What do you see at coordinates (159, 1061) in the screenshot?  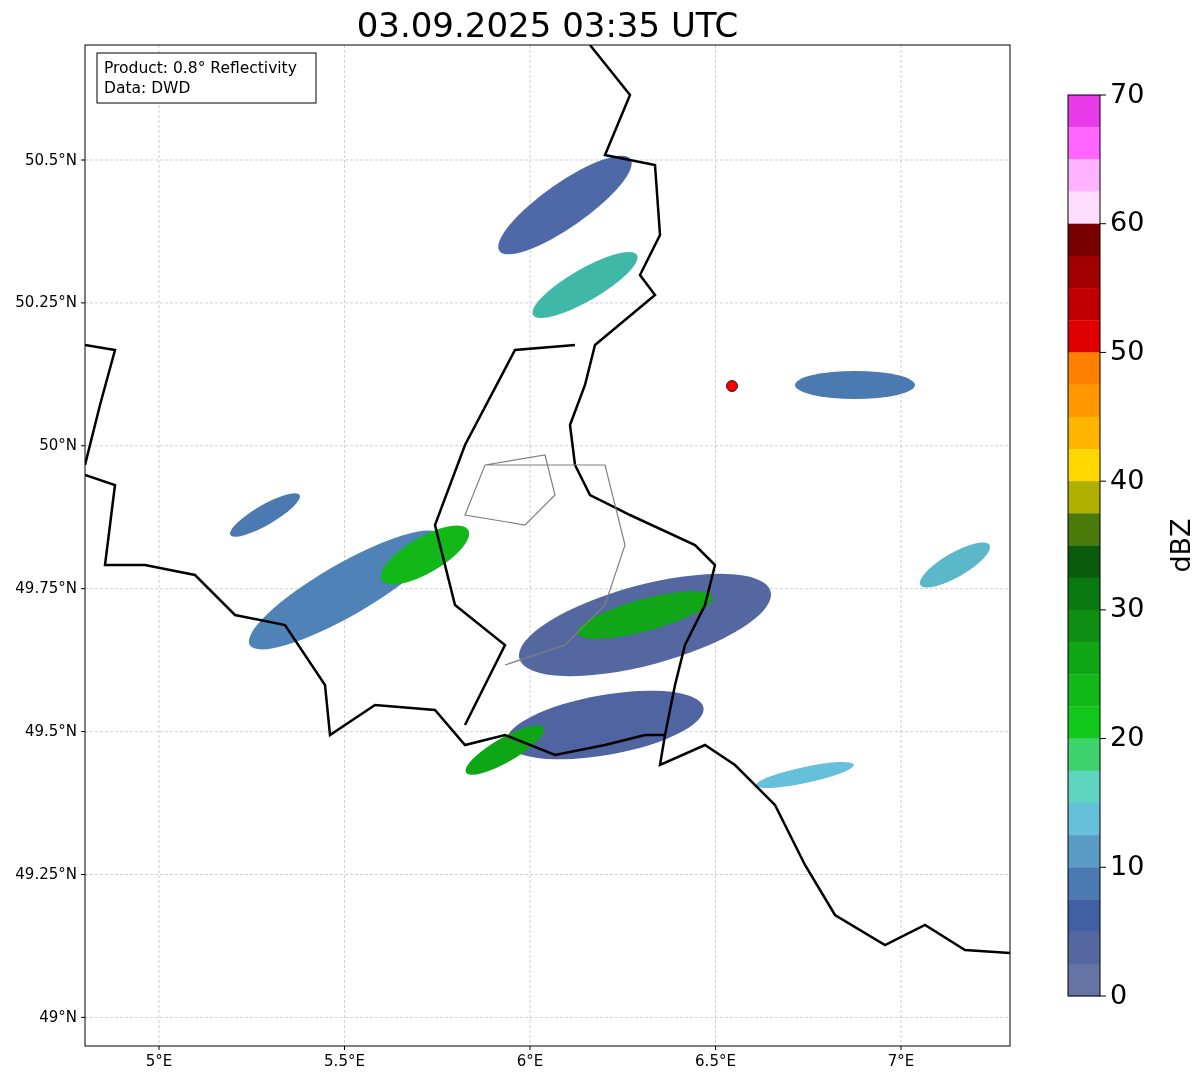 I see `longitude-label: 5°E` at bounding box center [159, 1061].